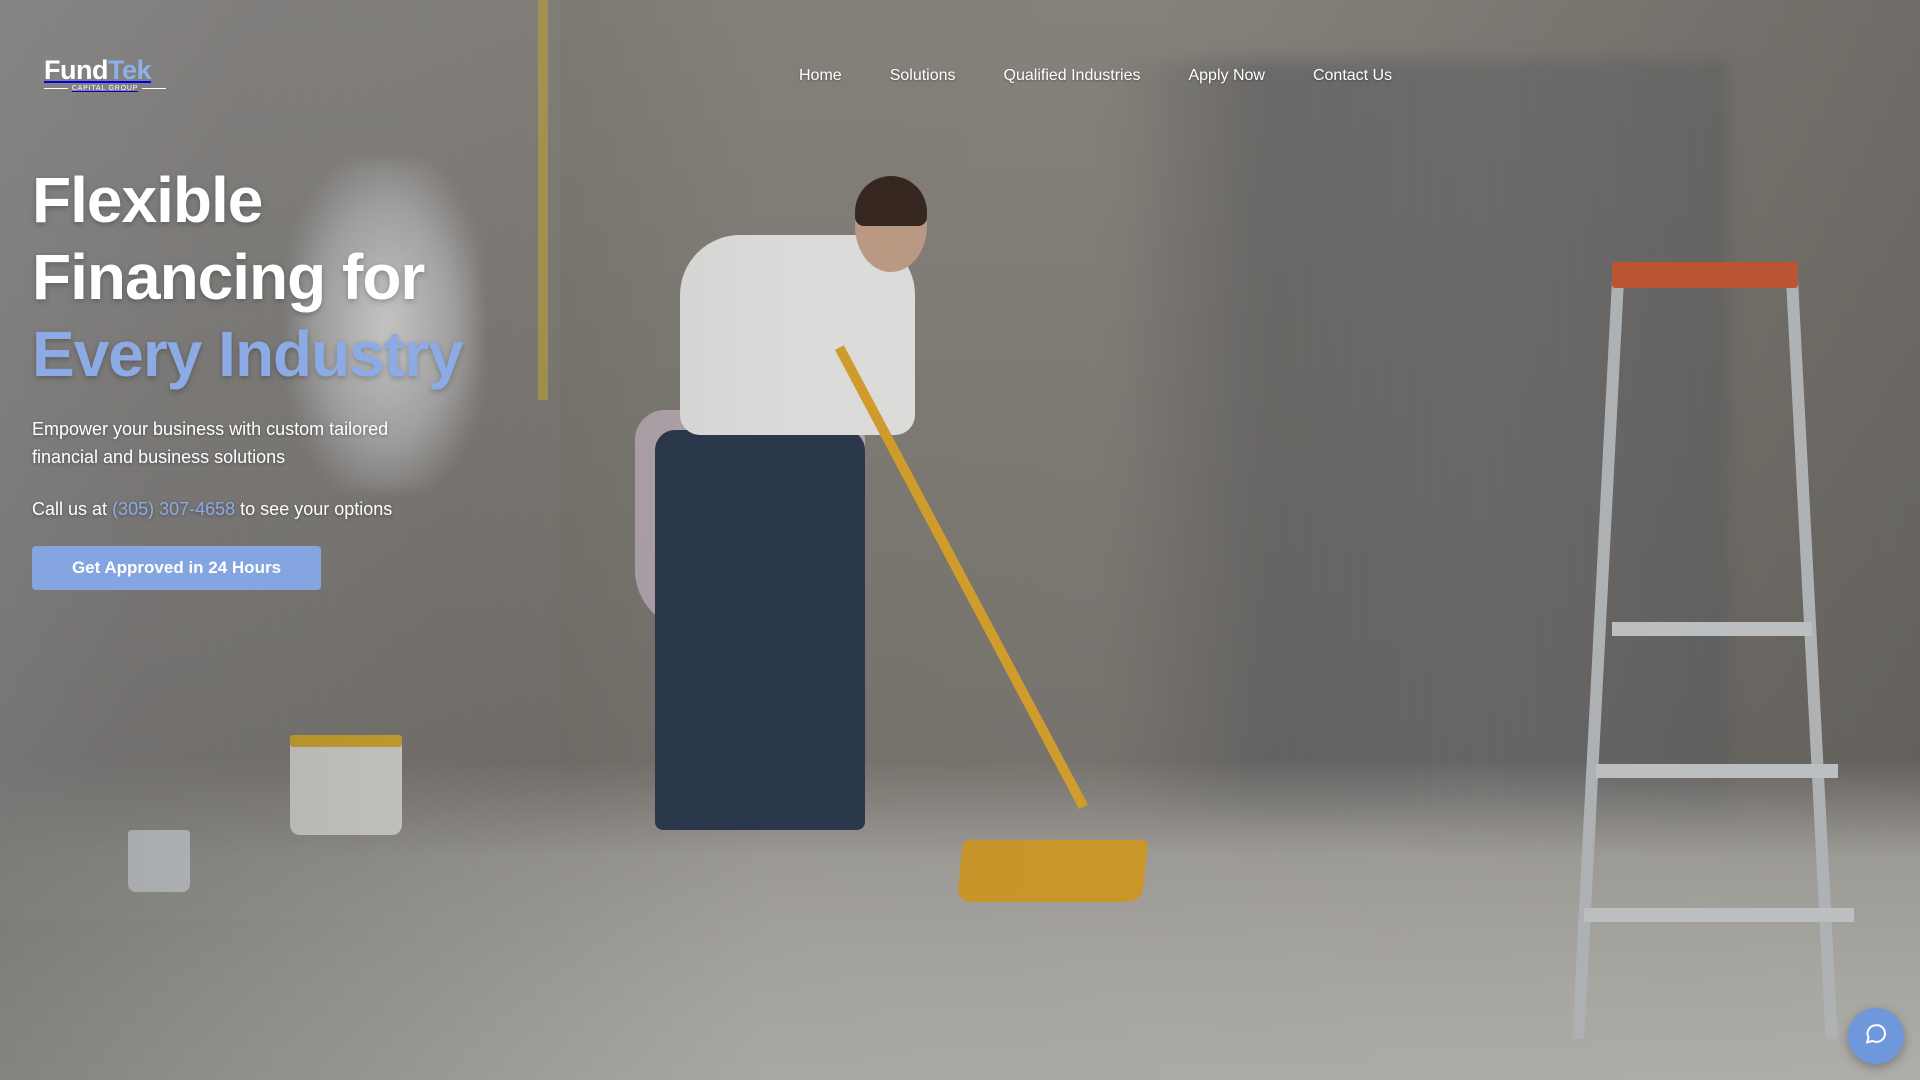  I want to click on get-approved-button: Get Approved in 24 Hours, so click(176, 568).